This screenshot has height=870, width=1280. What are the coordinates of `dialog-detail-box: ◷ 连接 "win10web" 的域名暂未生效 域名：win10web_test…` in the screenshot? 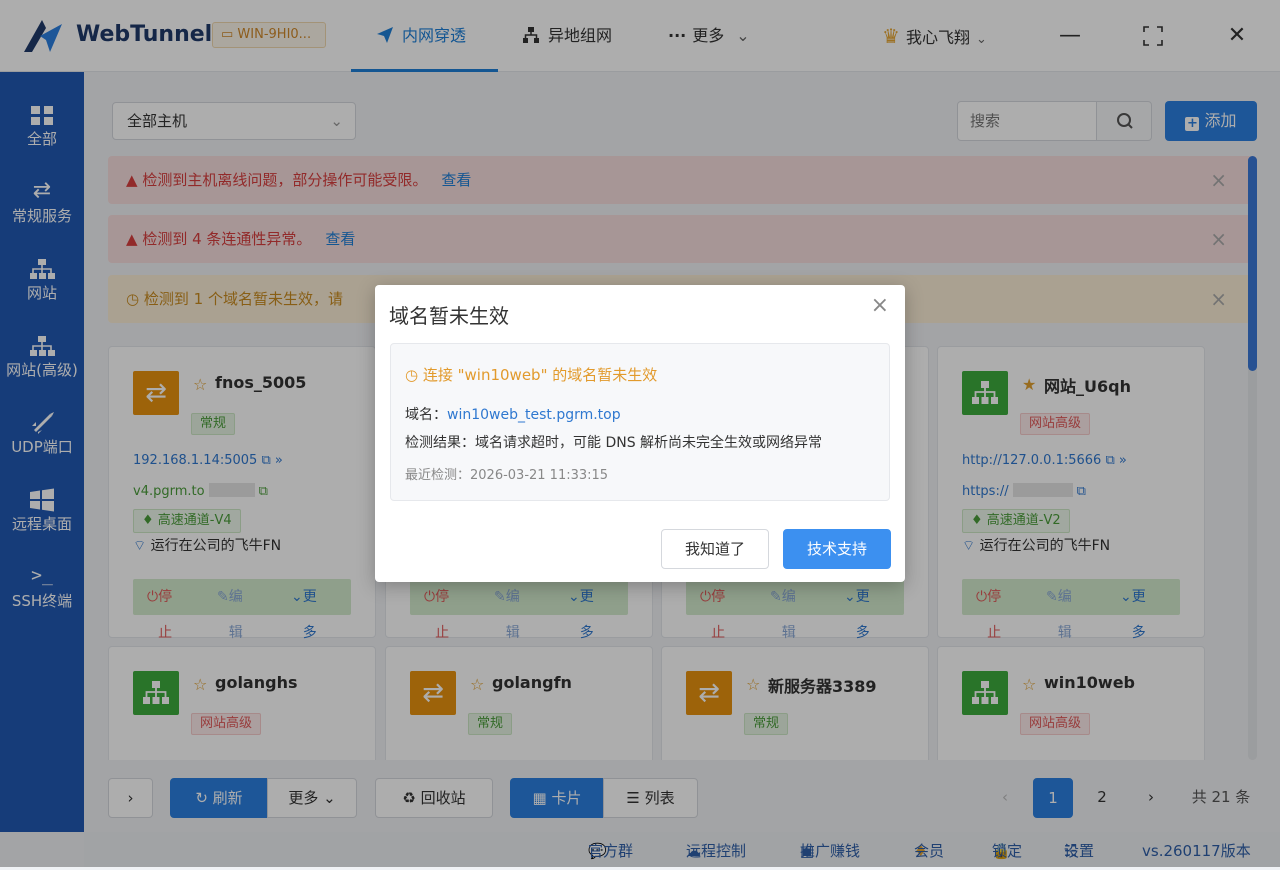 It's located at (640, 422).